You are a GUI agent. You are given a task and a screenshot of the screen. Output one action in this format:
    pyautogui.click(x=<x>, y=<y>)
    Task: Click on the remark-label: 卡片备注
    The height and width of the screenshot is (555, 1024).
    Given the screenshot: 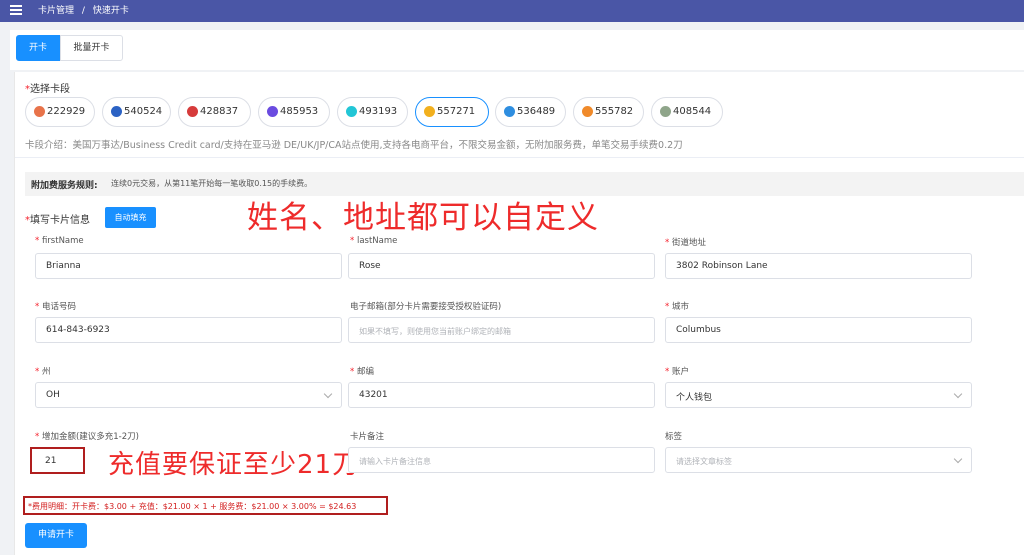 What is the action you would take?
    pyautogui.click(x=367, y=437)
    